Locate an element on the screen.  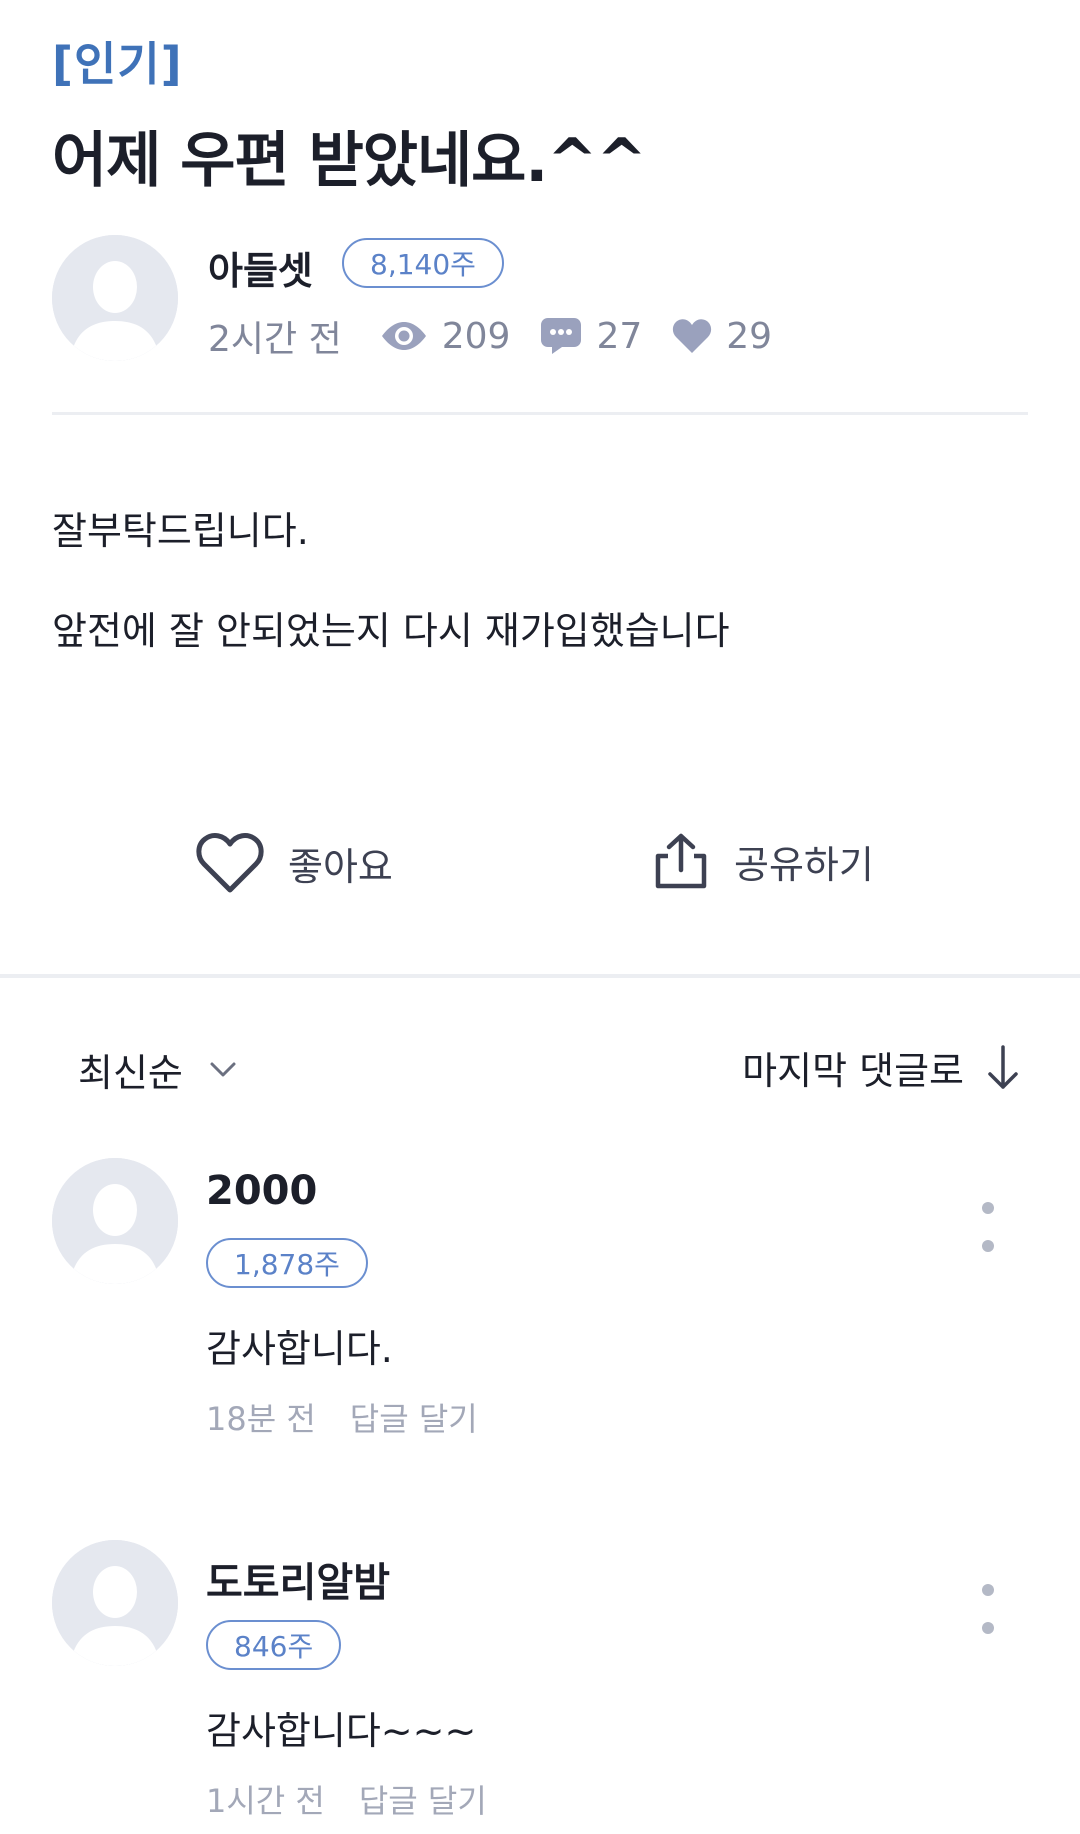
post-tag: [인기] is located at coordinates (117, 64).